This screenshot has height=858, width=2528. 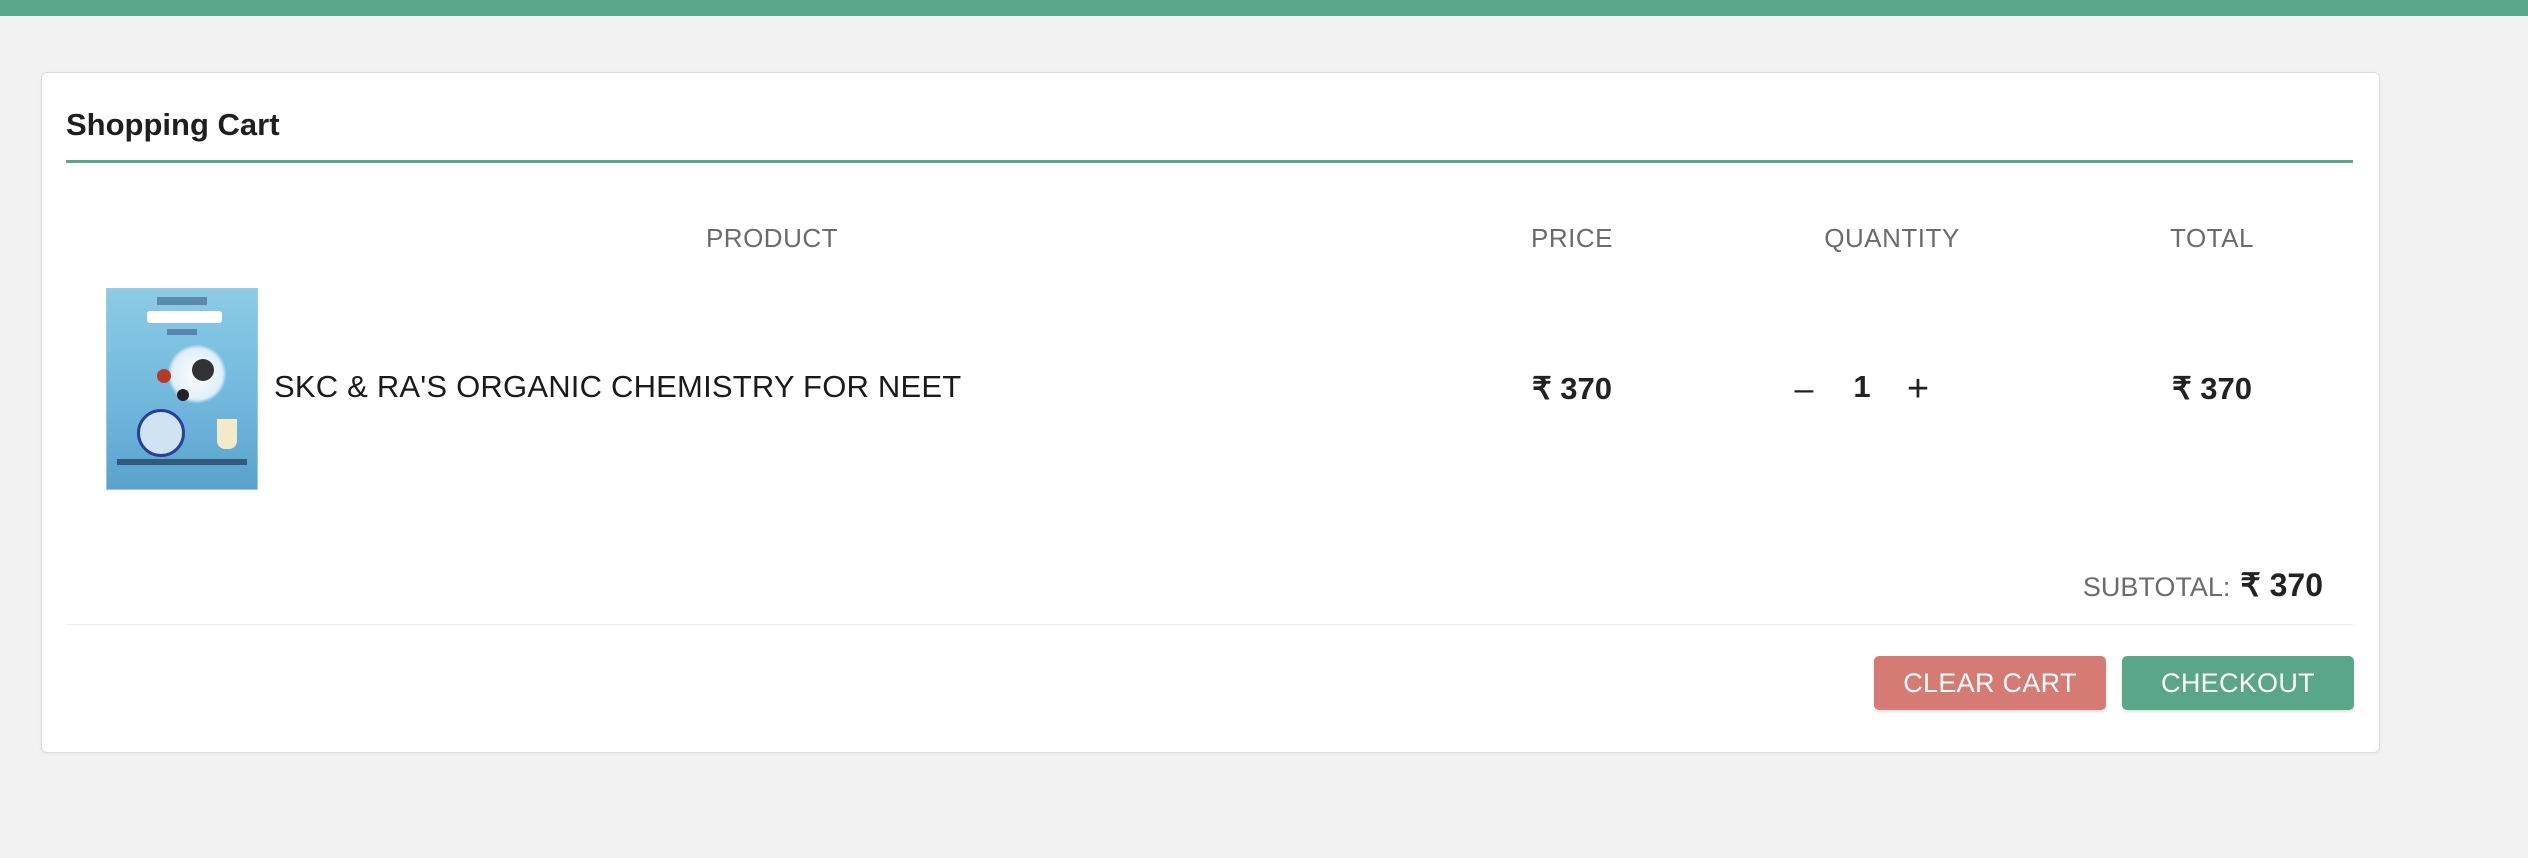 I want to click on column-header-price: PRICE, so click(x=1572, y=238).